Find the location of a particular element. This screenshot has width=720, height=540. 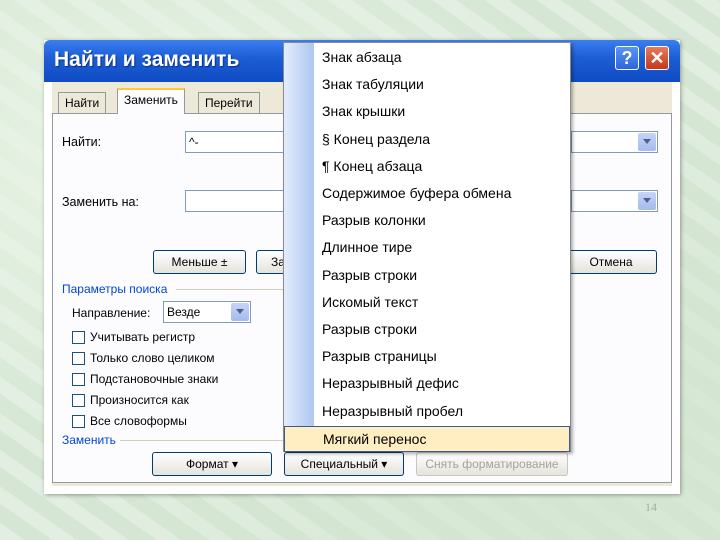

menu-item: § Конец раздела is located at coordinates (427, 140).